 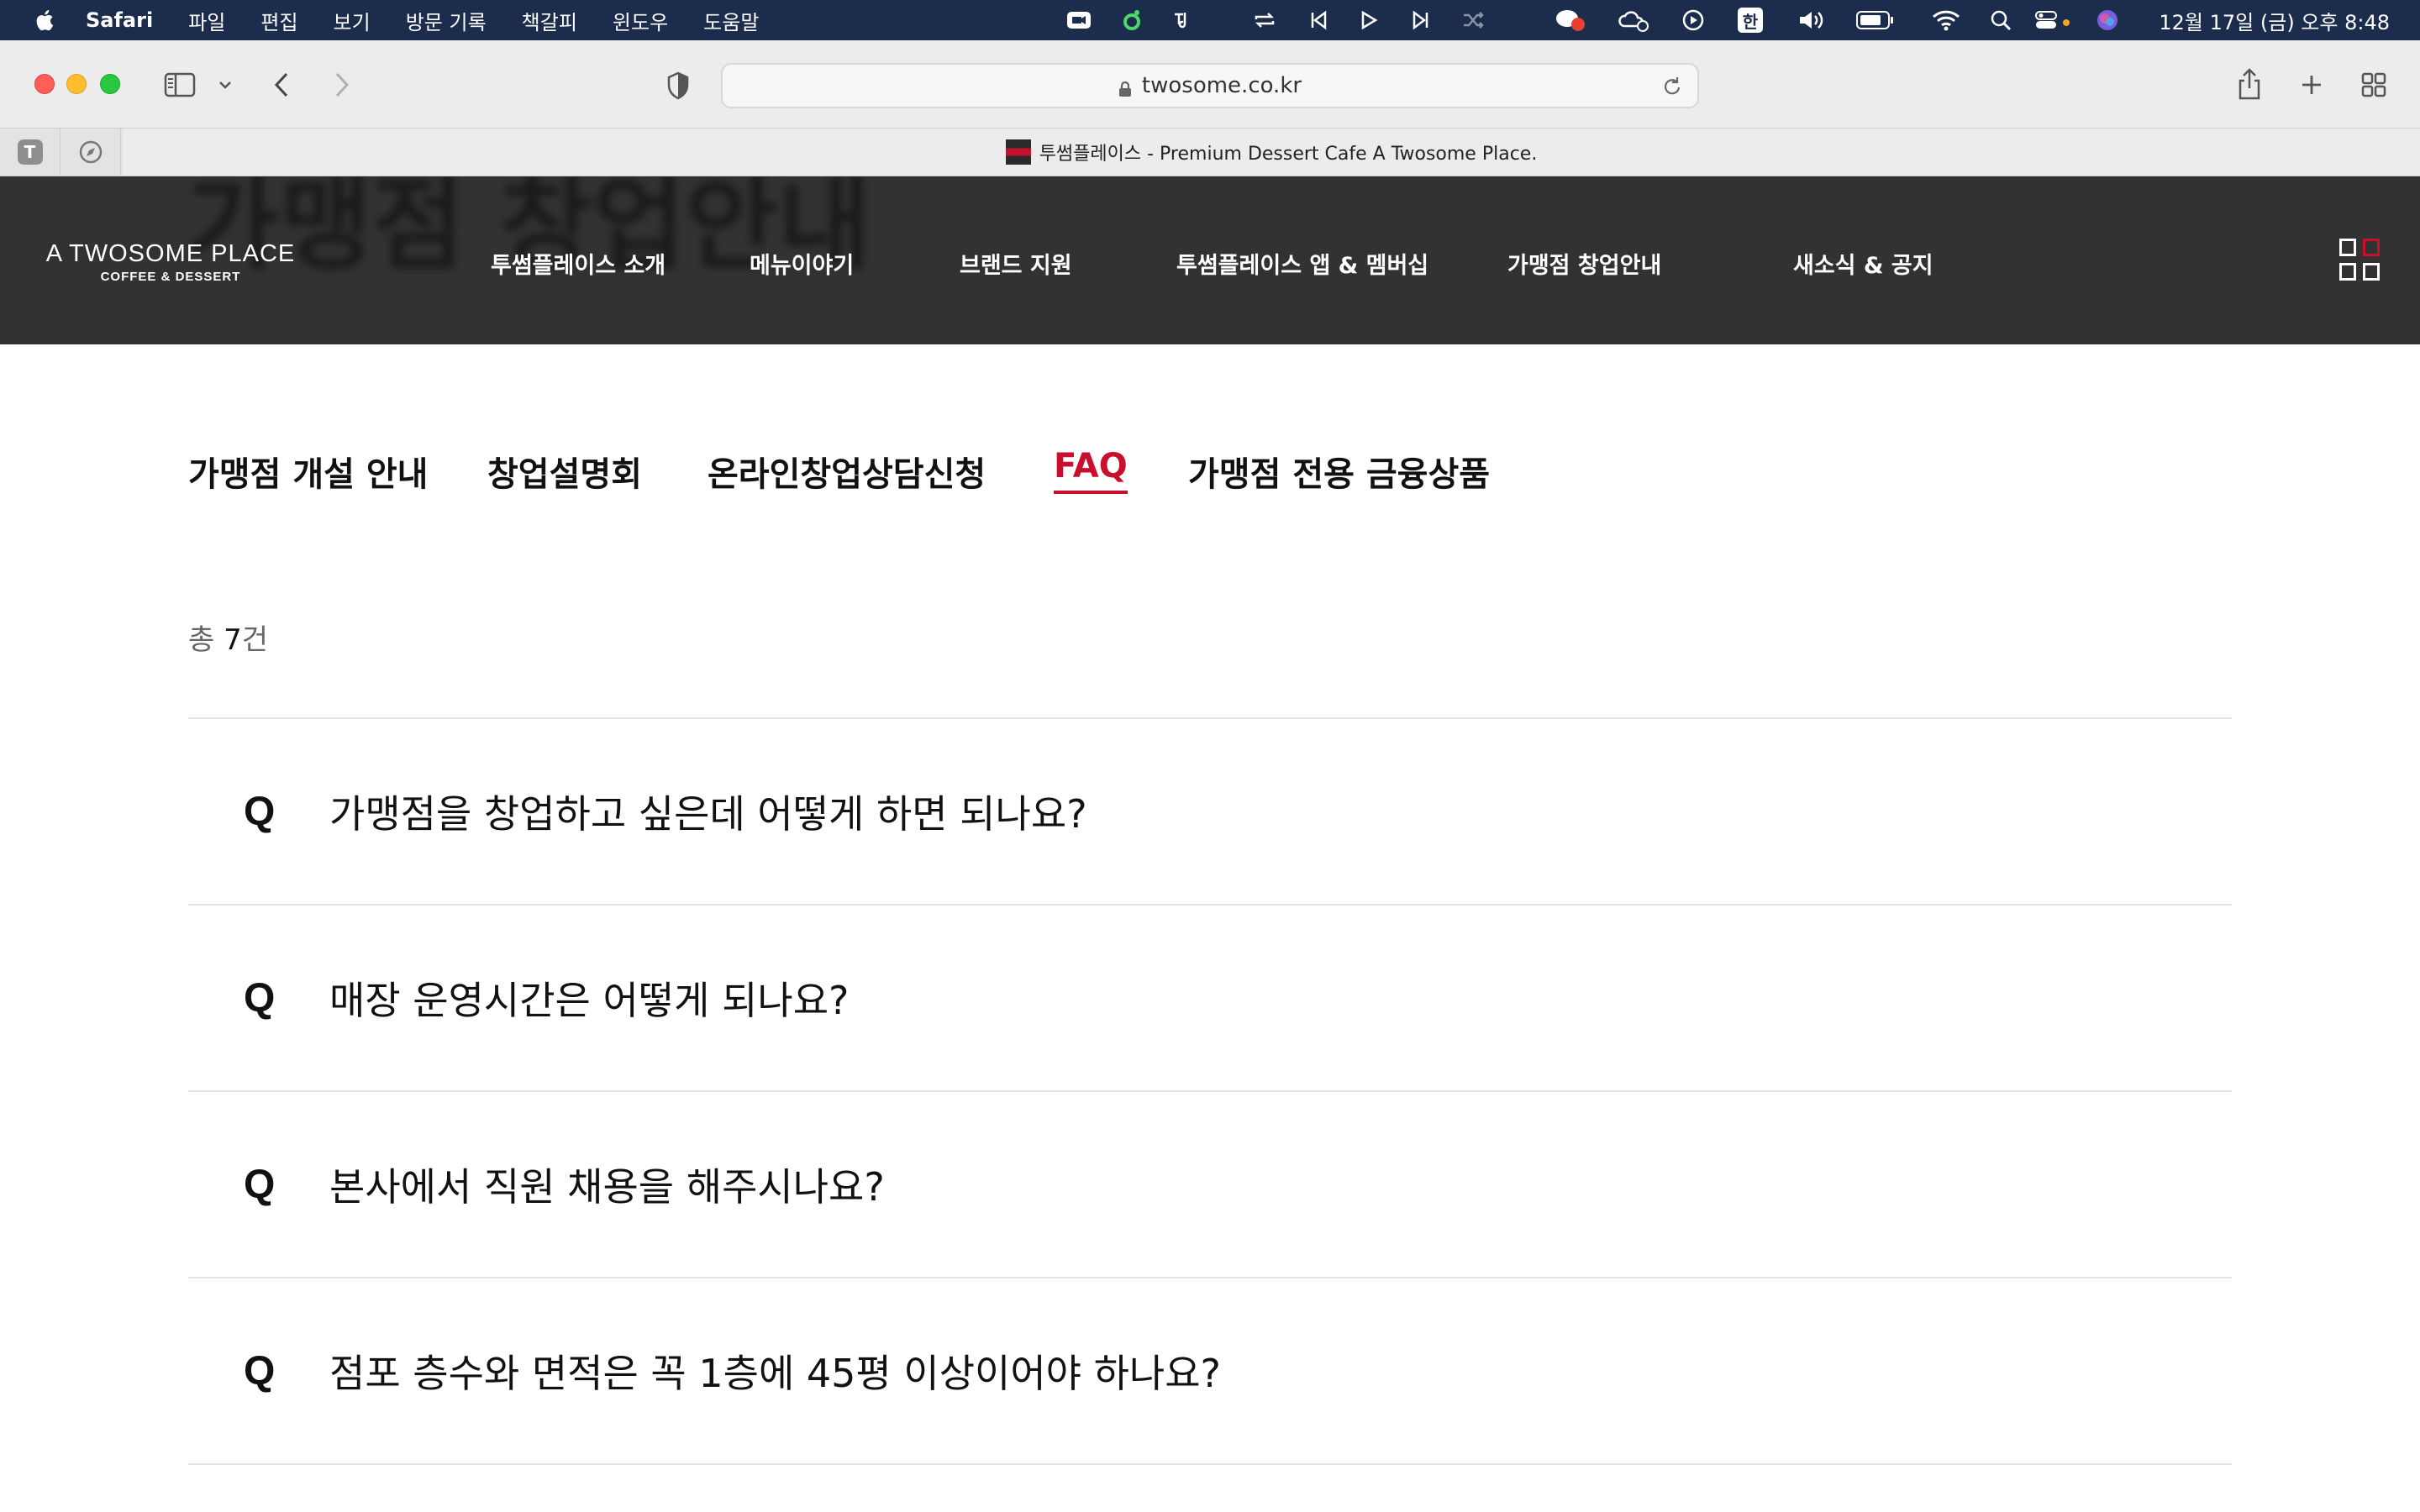 What do you see at coordinates (77, 84) in the screenshot?
I see `minimize-window-button` at bounding box center [77, 84].